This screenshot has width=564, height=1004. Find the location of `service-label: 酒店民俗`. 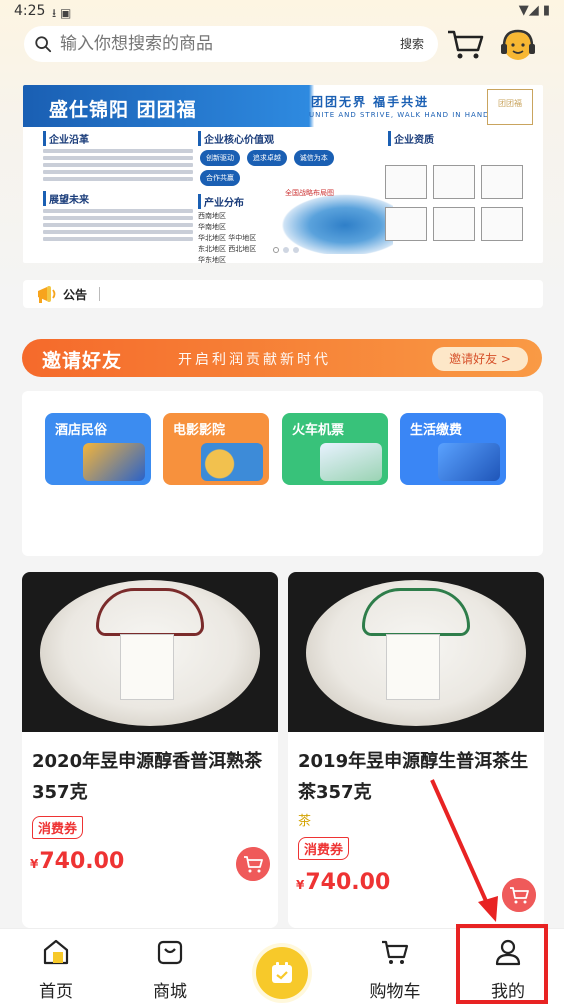

service-label: 酒店民俗 is located at coordinates (81, 430).